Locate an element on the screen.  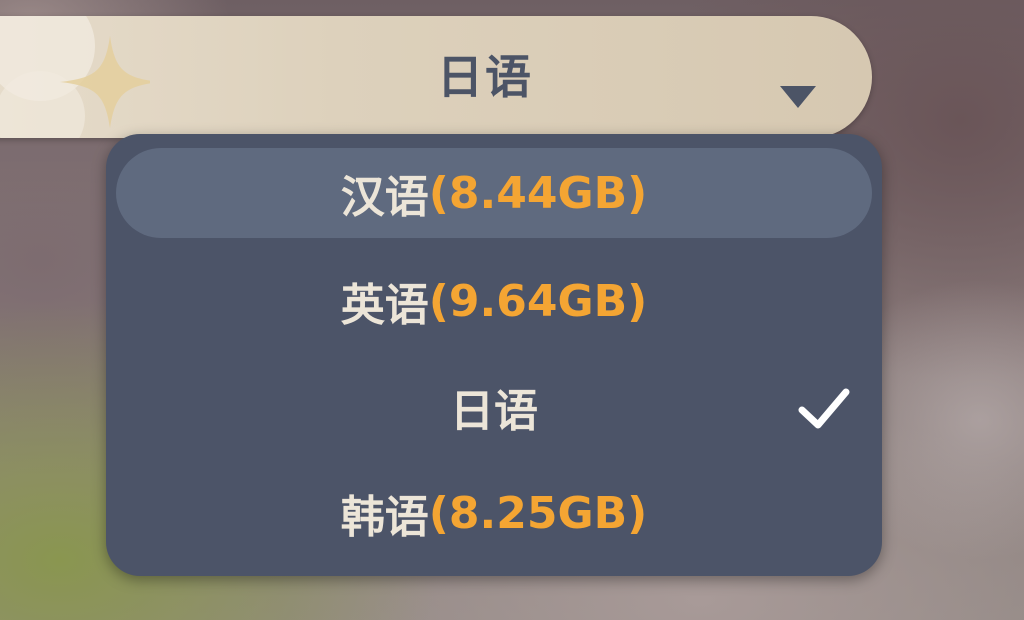
option-label: 韩语 is located at coordinates (384, 517).